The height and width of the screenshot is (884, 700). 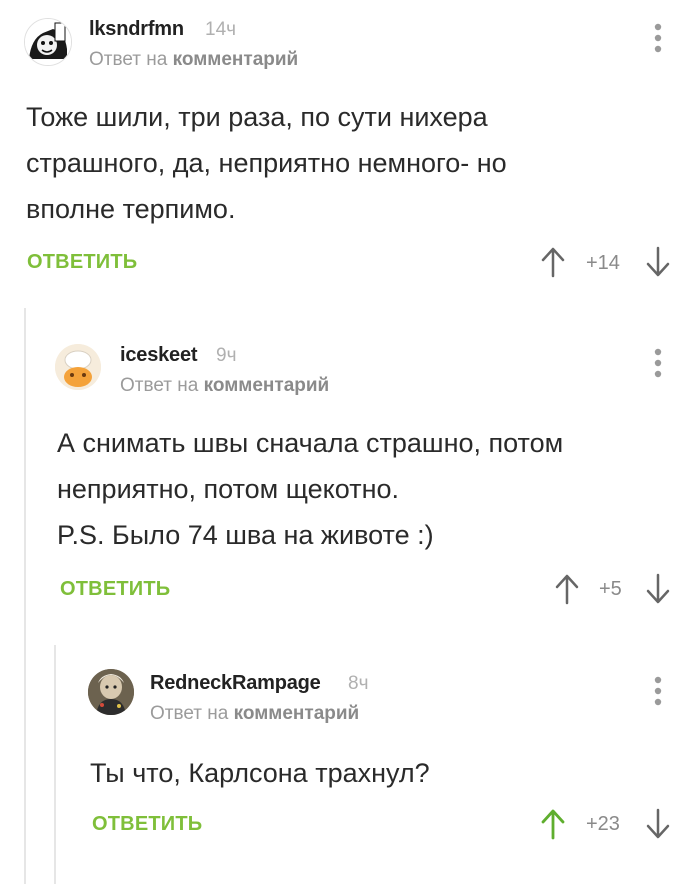 I want to click on reply-to-prefix: Ответ на, so click(x=189, y=713).